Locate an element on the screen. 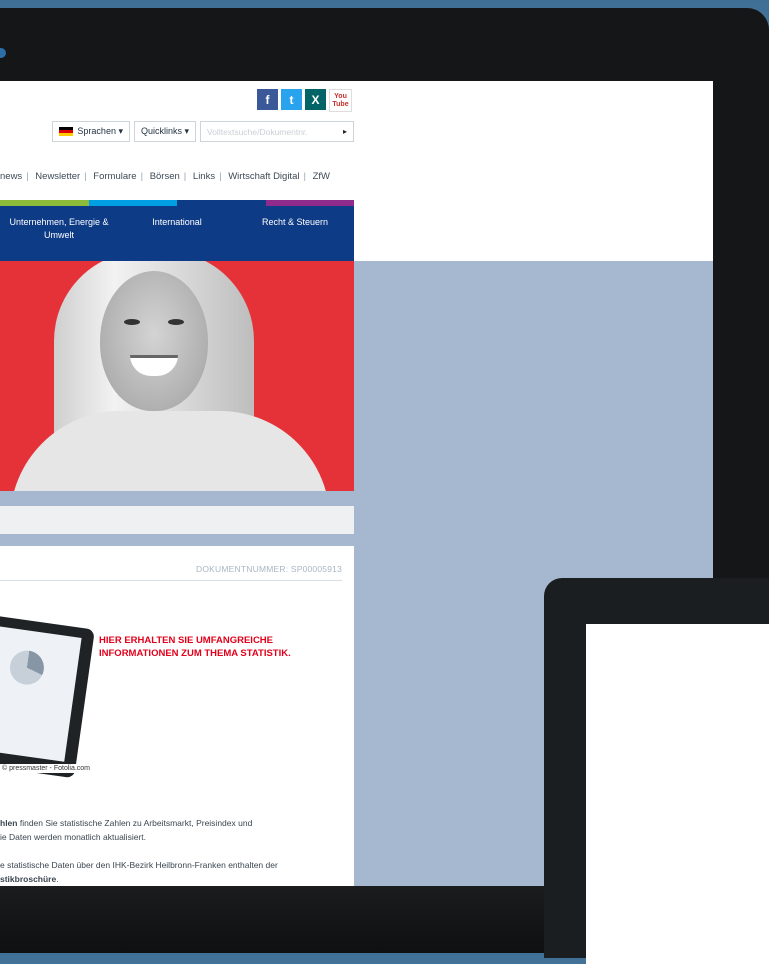  quicknav-newsletter: Newsletter is located at coordinates (57, 176).